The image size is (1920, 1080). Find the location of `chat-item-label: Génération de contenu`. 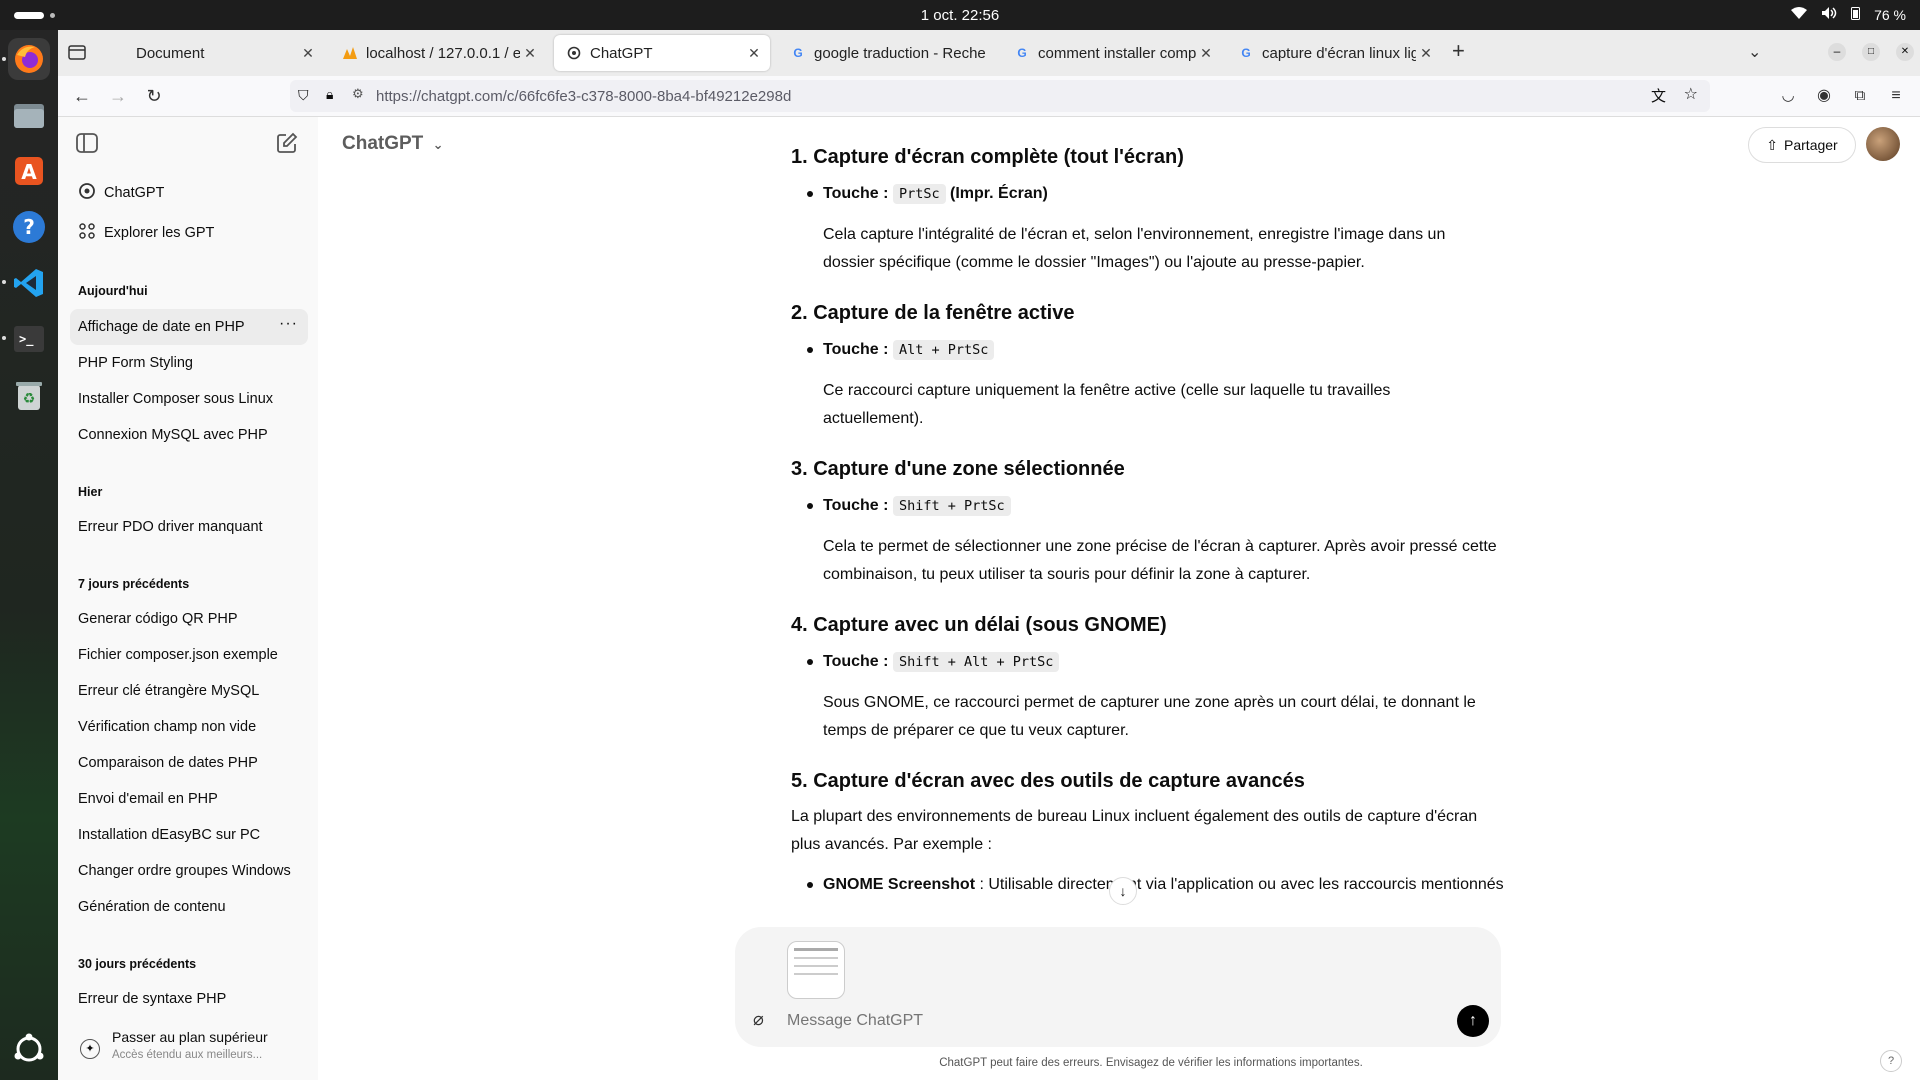

chat-item-label: Génération de contenu is located at coordinates (152, 907).